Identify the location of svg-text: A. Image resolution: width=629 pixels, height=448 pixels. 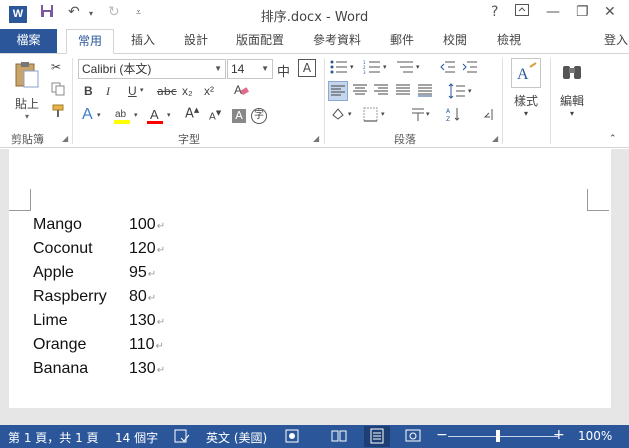
(238, 90).